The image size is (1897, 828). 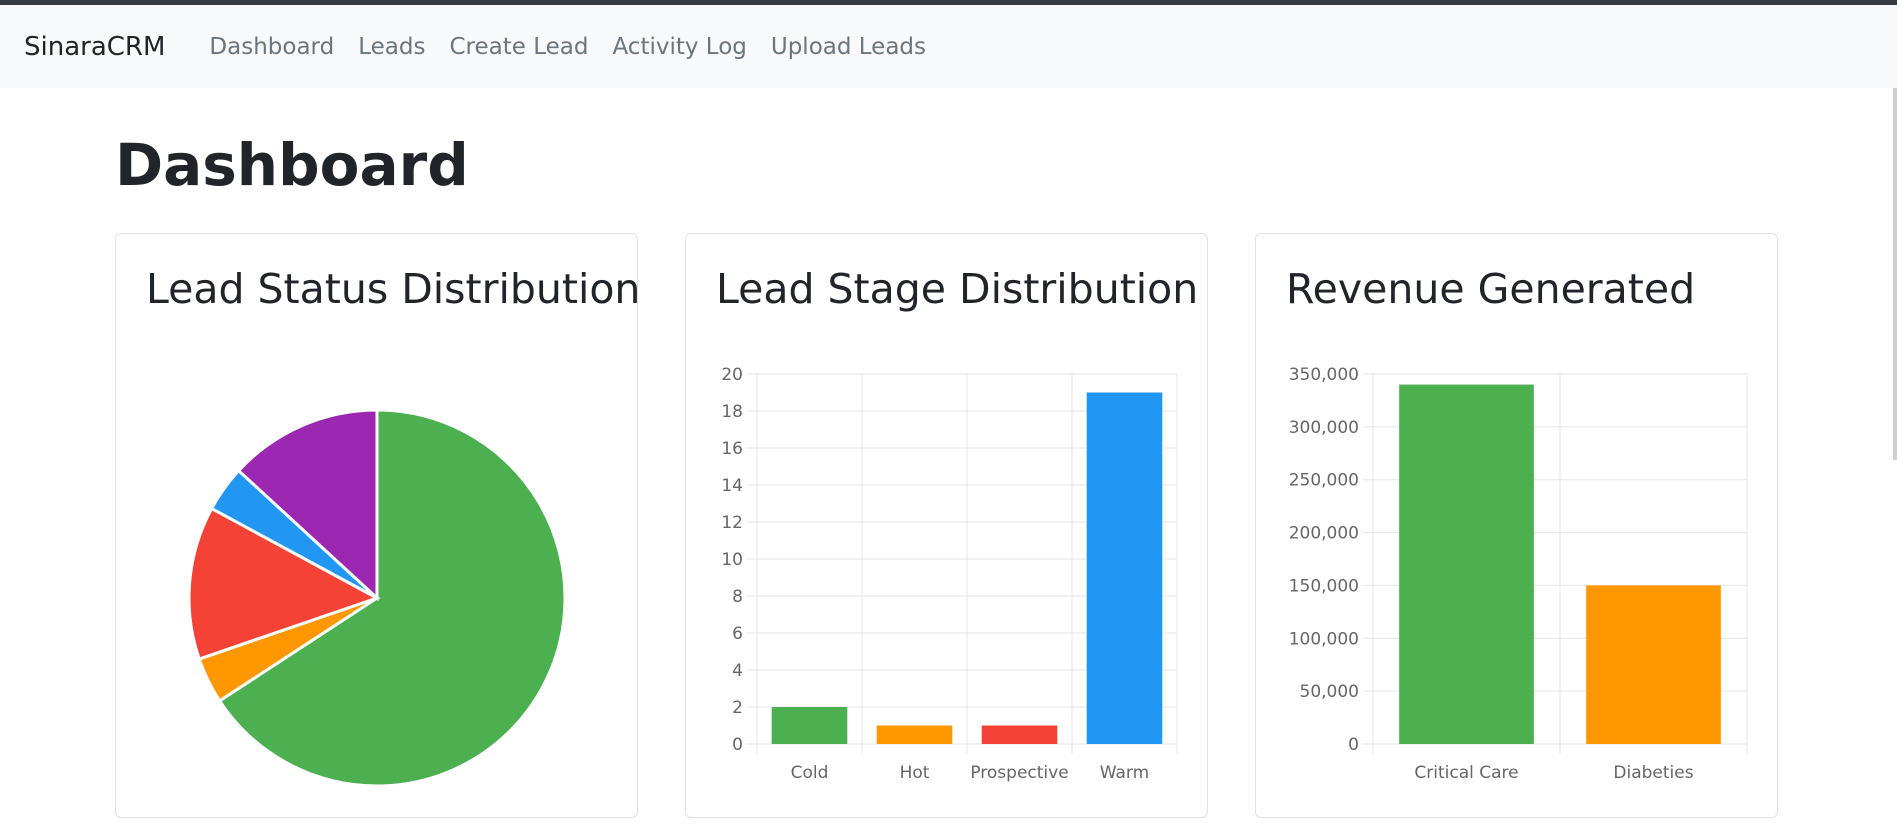 I want to click on y-tick-label: 250,000, so click(x=1324, y=481).